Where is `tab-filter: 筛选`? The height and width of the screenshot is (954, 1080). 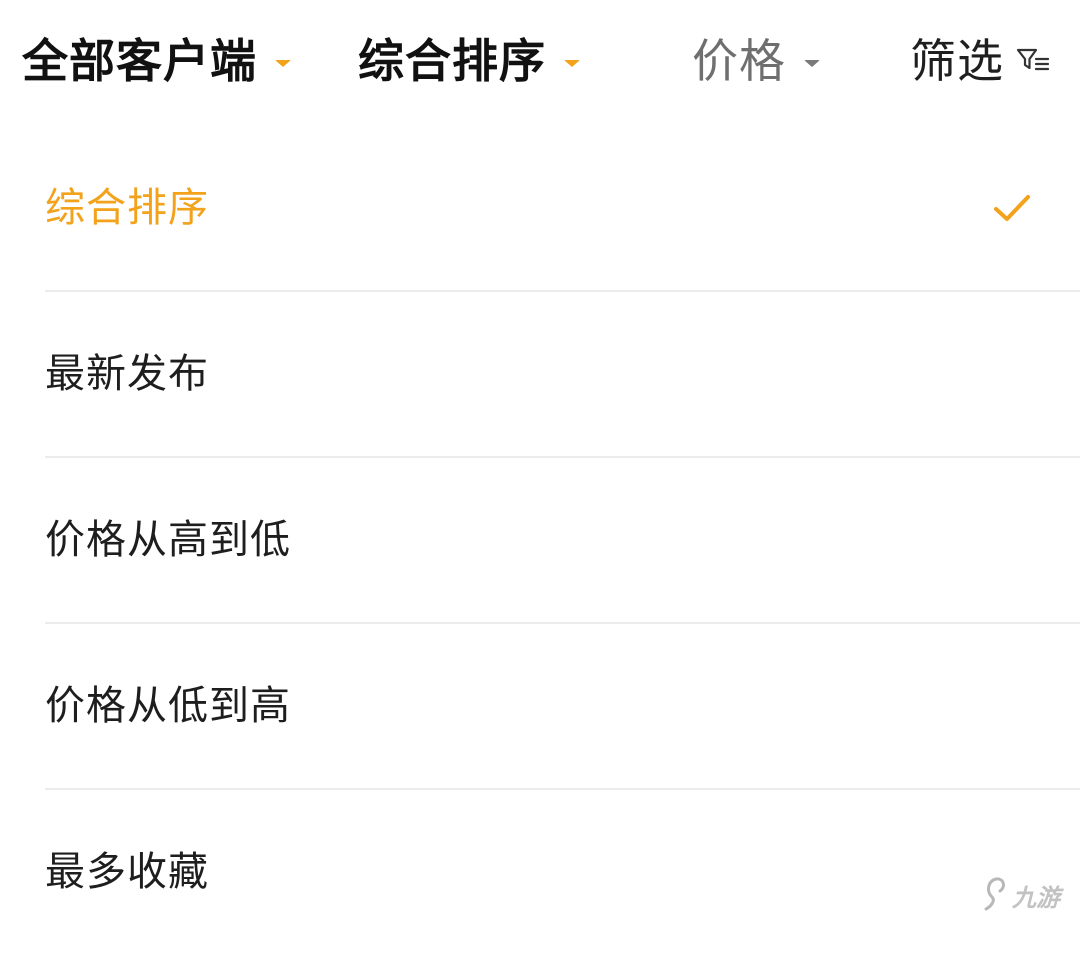 tab-filter: 筛选 is located at coordinates (982, 61).